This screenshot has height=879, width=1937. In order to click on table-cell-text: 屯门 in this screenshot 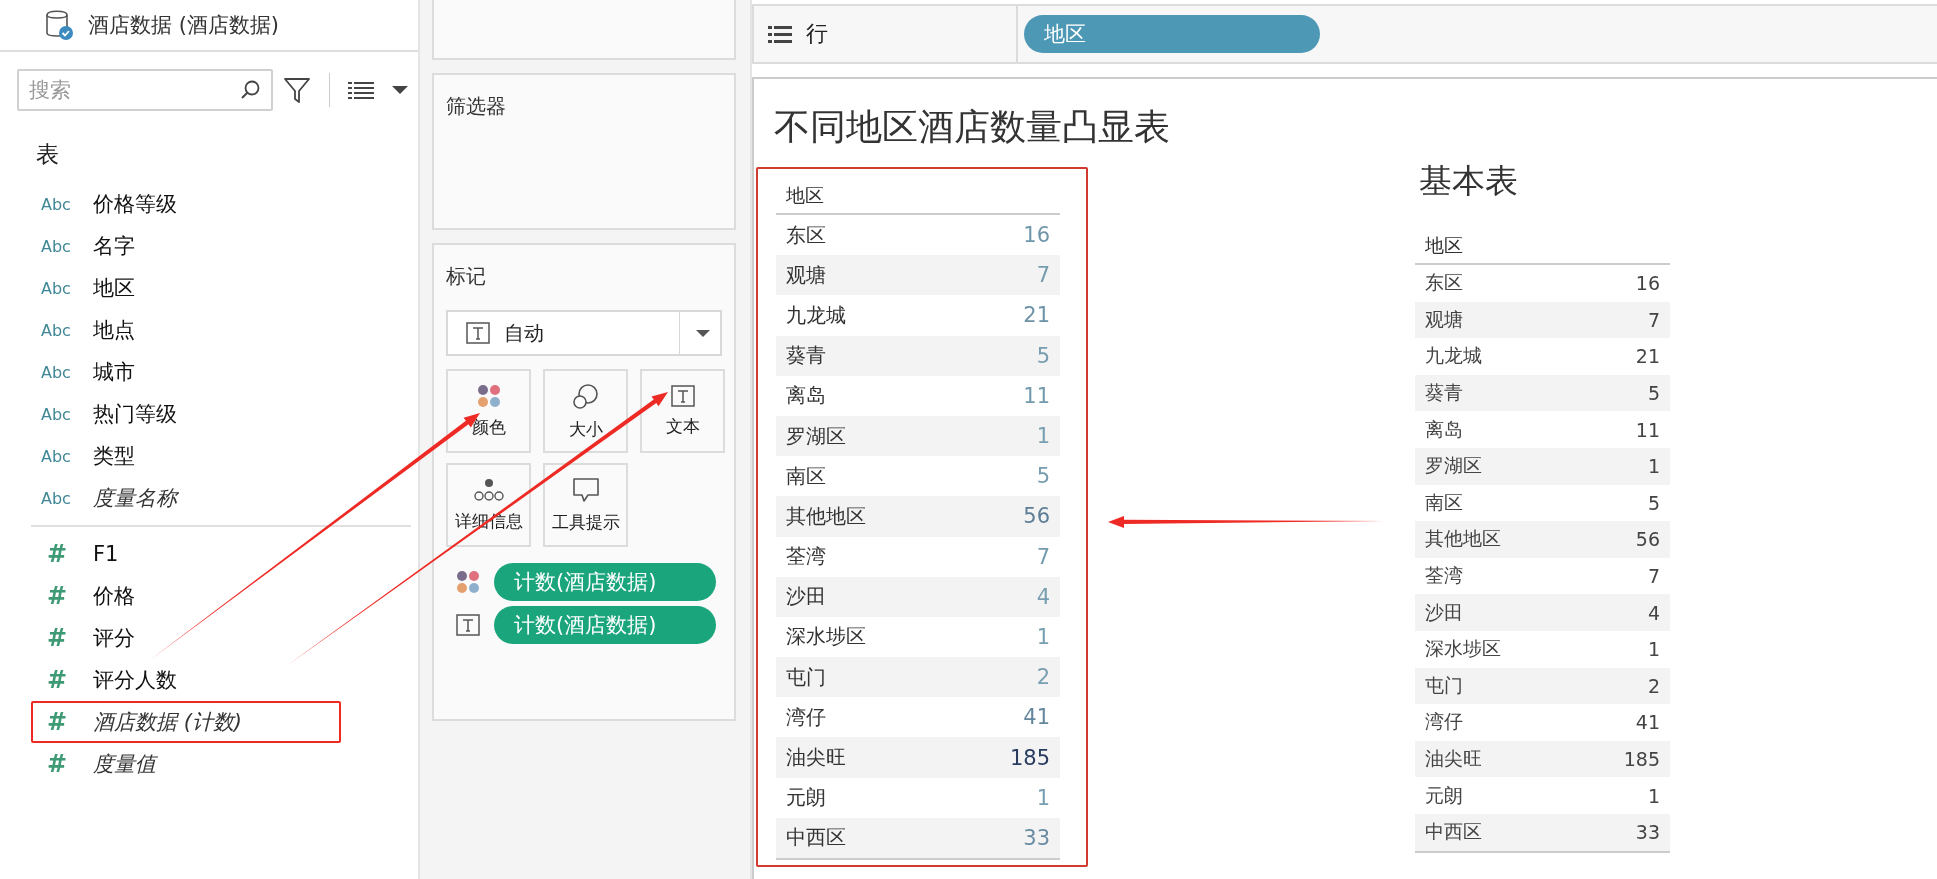, I will do `click(1444, 685)`.